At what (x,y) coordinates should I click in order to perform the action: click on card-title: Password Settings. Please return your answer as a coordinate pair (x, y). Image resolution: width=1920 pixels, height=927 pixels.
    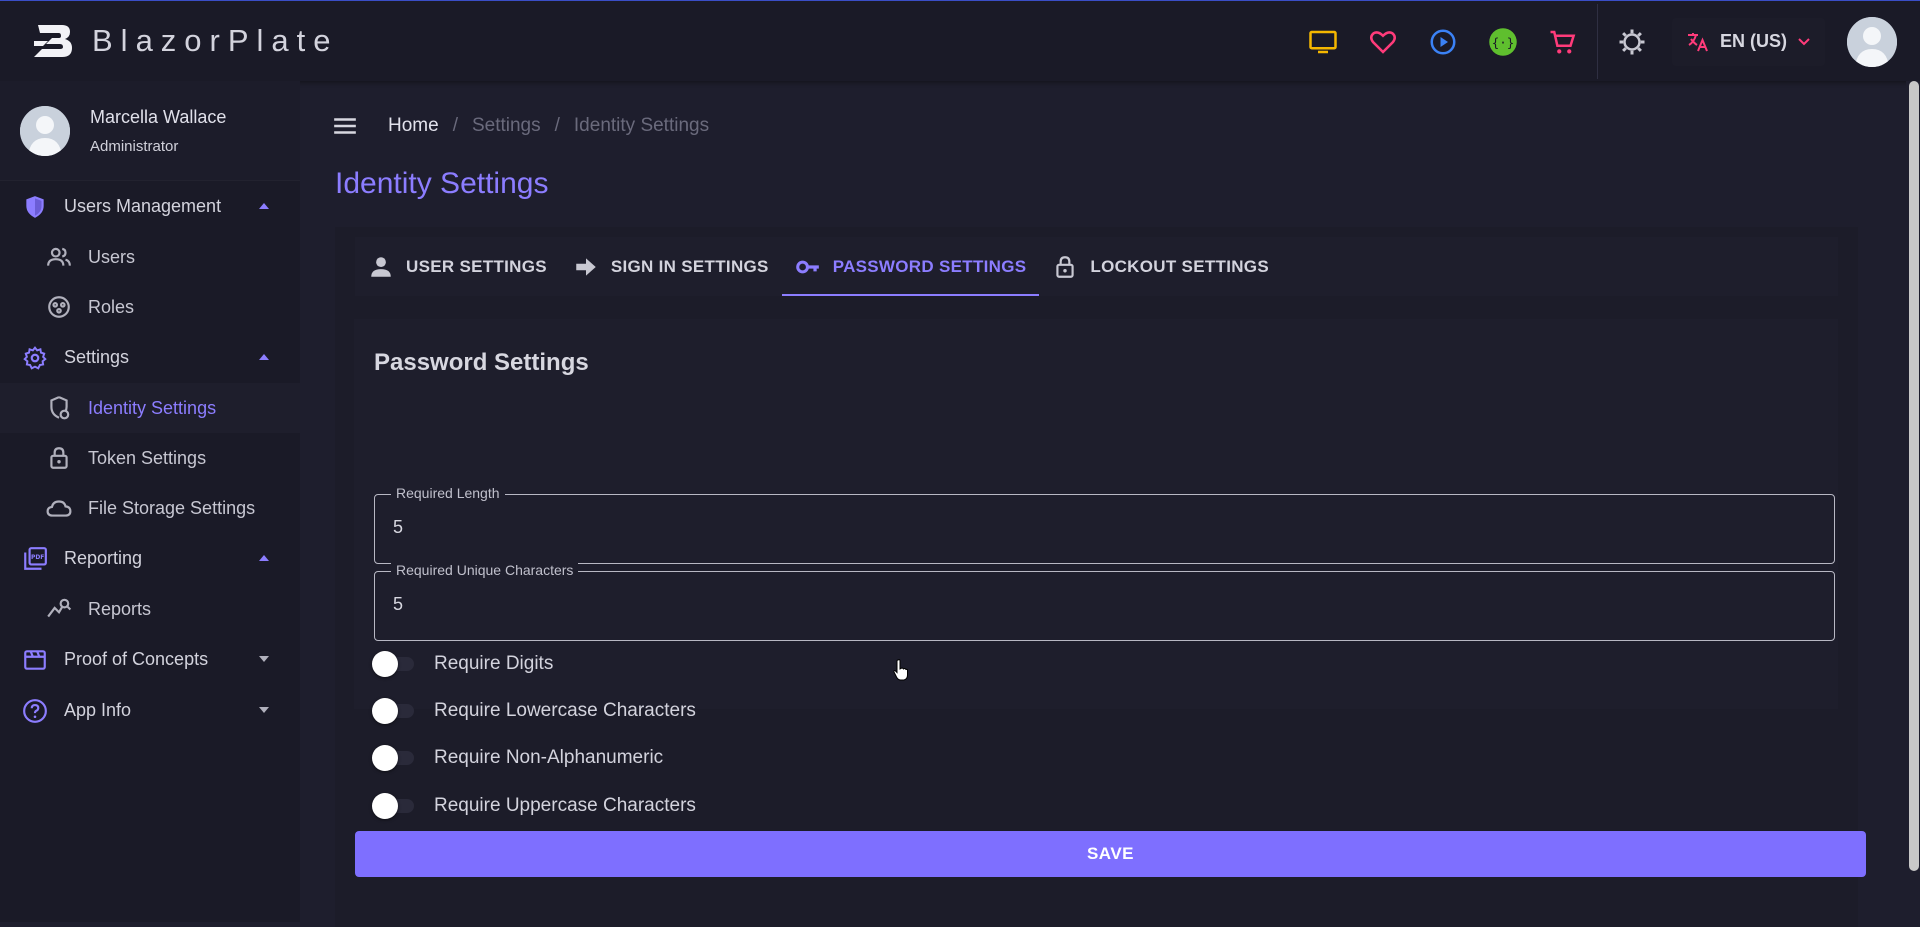
    Looking at the image, I should click on (481, 362).